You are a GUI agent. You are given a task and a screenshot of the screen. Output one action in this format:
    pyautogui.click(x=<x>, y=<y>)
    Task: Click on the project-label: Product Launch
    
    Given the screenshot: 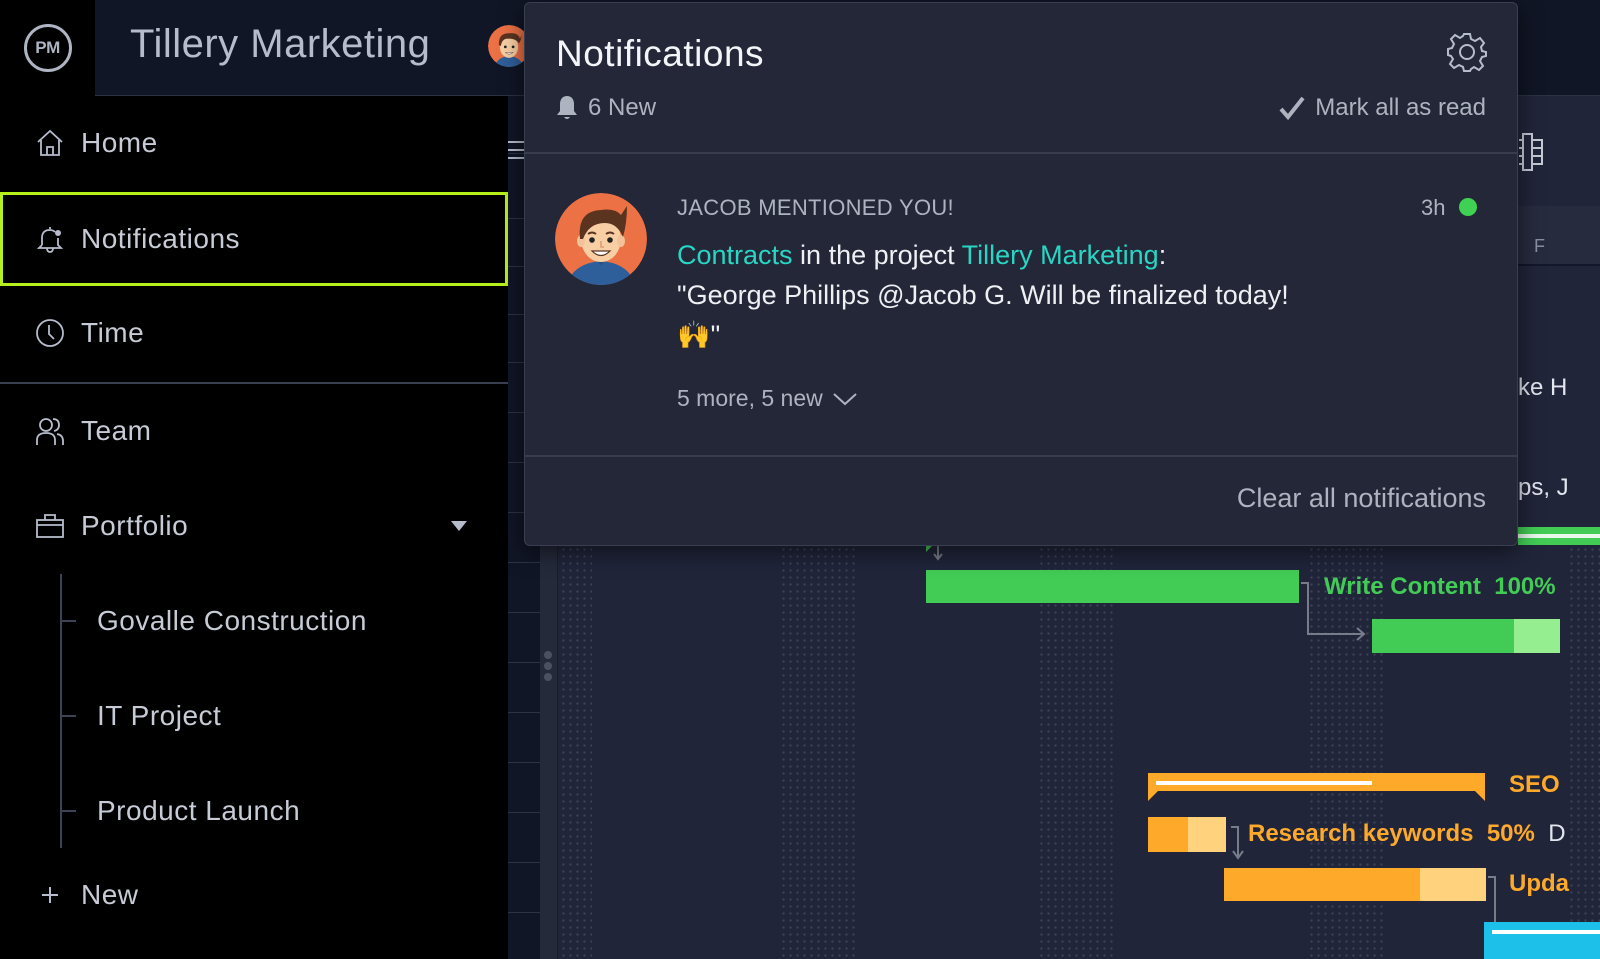 What is the action you would take?
    pyautogui.click(x=199, y=810)
    